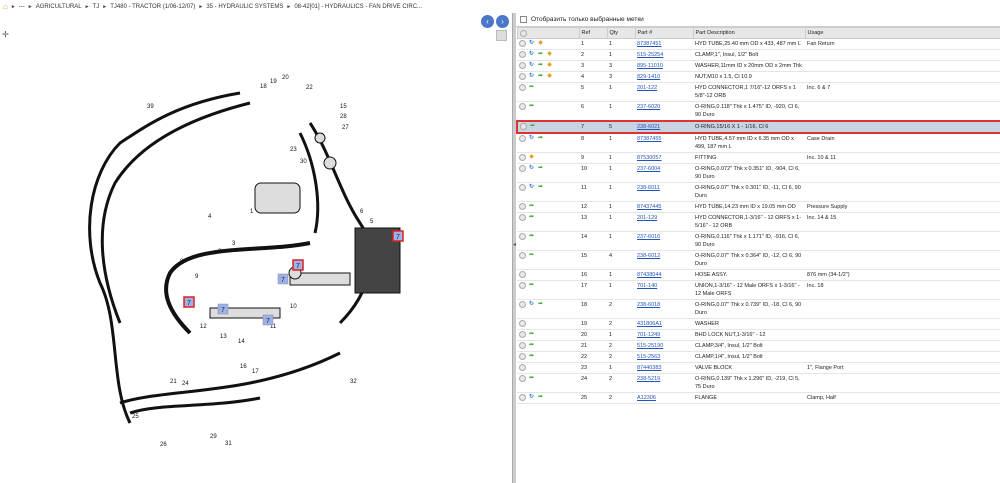  What do you see at coordinates (648, 188) in the screenshot?
I see `part-number-link: 238-6011` at bounding box center [648, 188].